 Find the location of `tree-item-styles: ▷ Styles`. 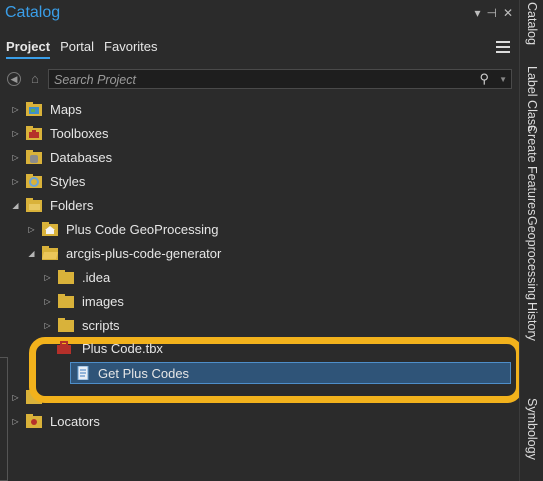

tree-item-styles: ▷ Styles is located at coordinates (259, 182).